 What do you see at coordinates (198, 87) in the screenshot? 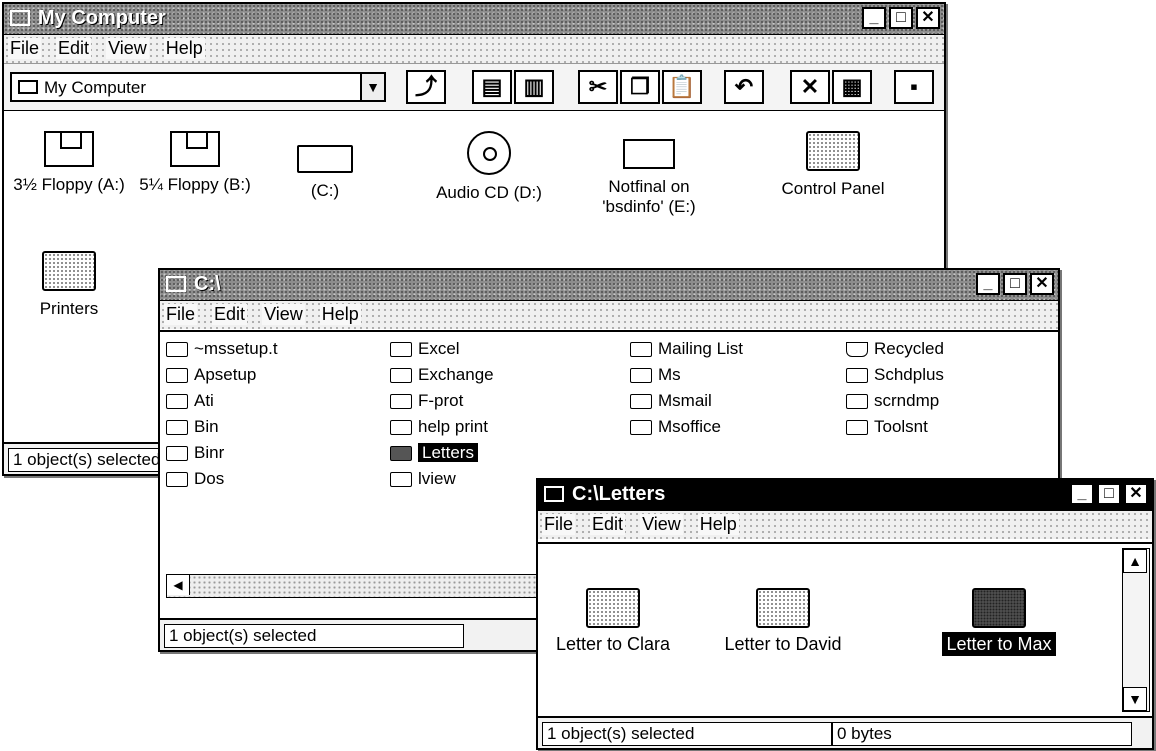
I see `address-combo: My Computer ▼` at bounding box center [198, 87].